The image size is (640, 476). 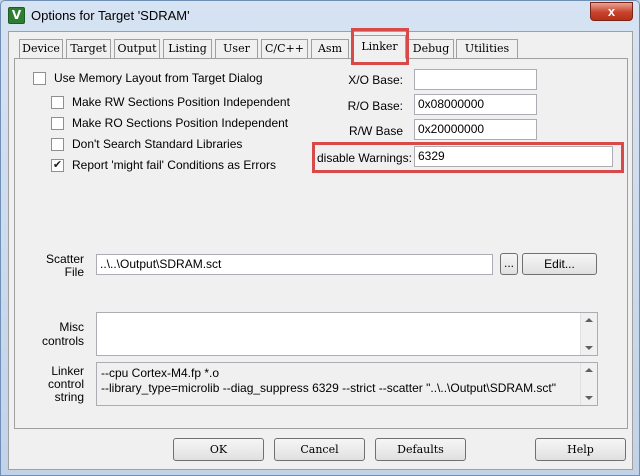 What do you see at coordinates (65, 384) in the screenshot?
I see `linker-label-line2: control` at bounding box center [65, 384].